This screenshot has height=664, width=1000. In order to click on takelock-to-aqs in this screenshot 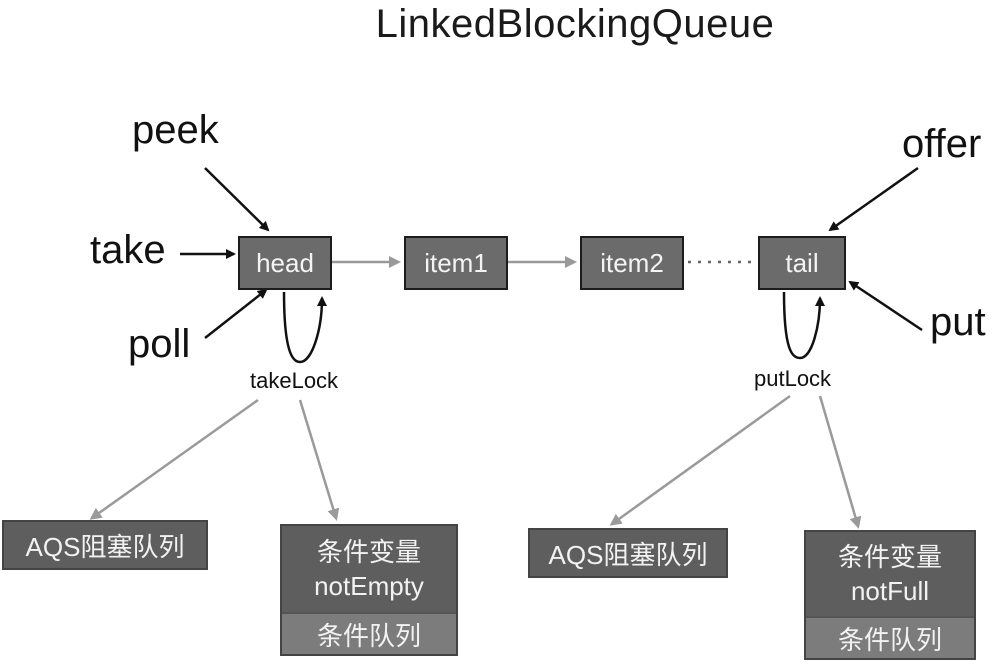, I will do `click(174, 459)`.